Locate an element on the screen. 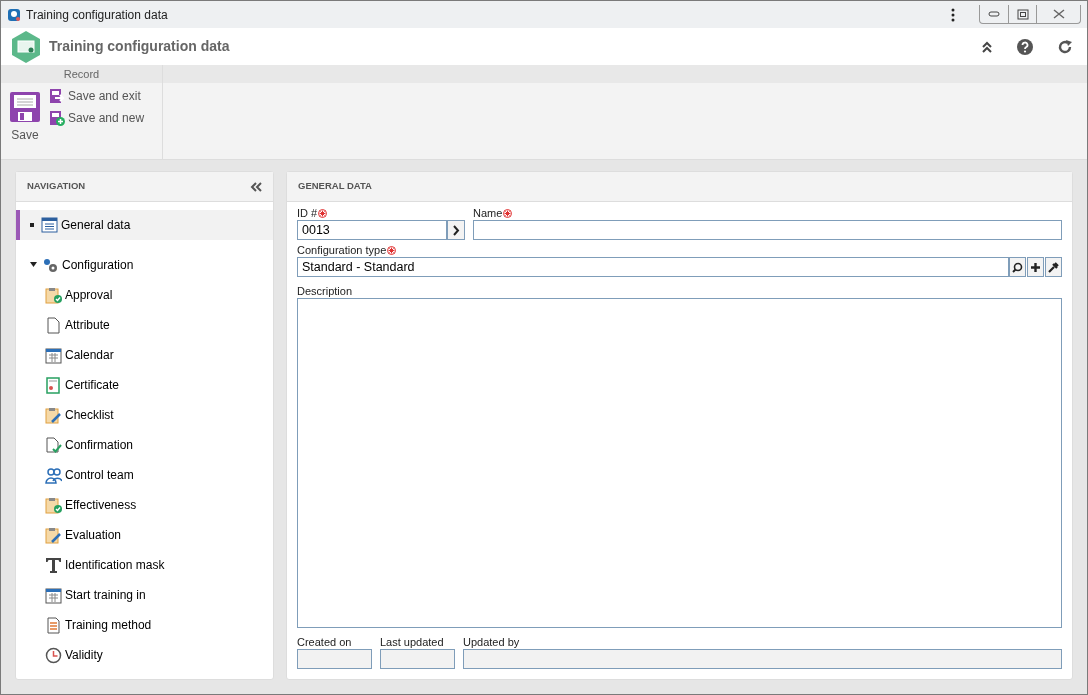 This screenshot has height=695, width=1088. nav-item: Control team is located at coordinates (144, 475).